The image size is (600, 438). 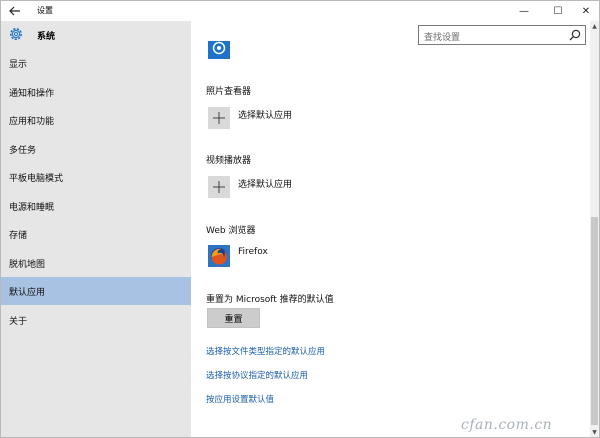 What do you see at coordinates (270, 300) in the screenshot?
I see `reset-title: 重置为 Microsoft 推荐的默认值` at bounding box center [270, 300].